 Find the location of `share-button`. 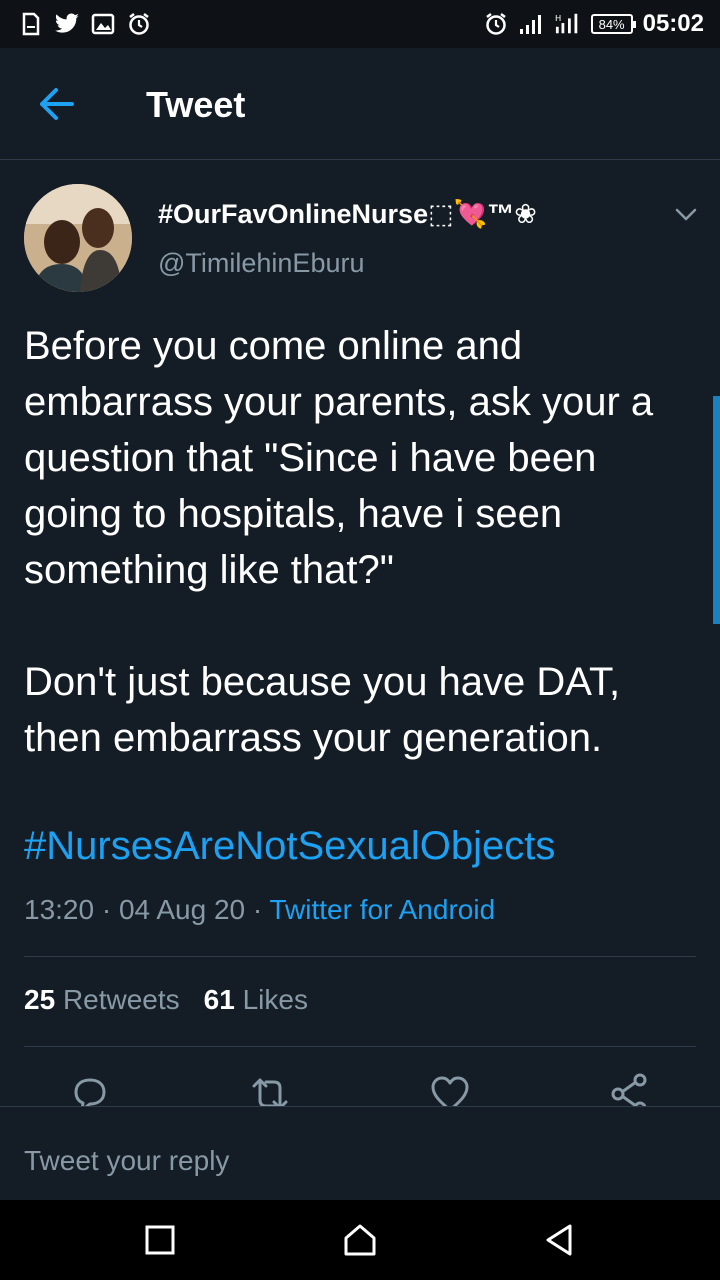

share-button is located at coordinates (630, 1089).